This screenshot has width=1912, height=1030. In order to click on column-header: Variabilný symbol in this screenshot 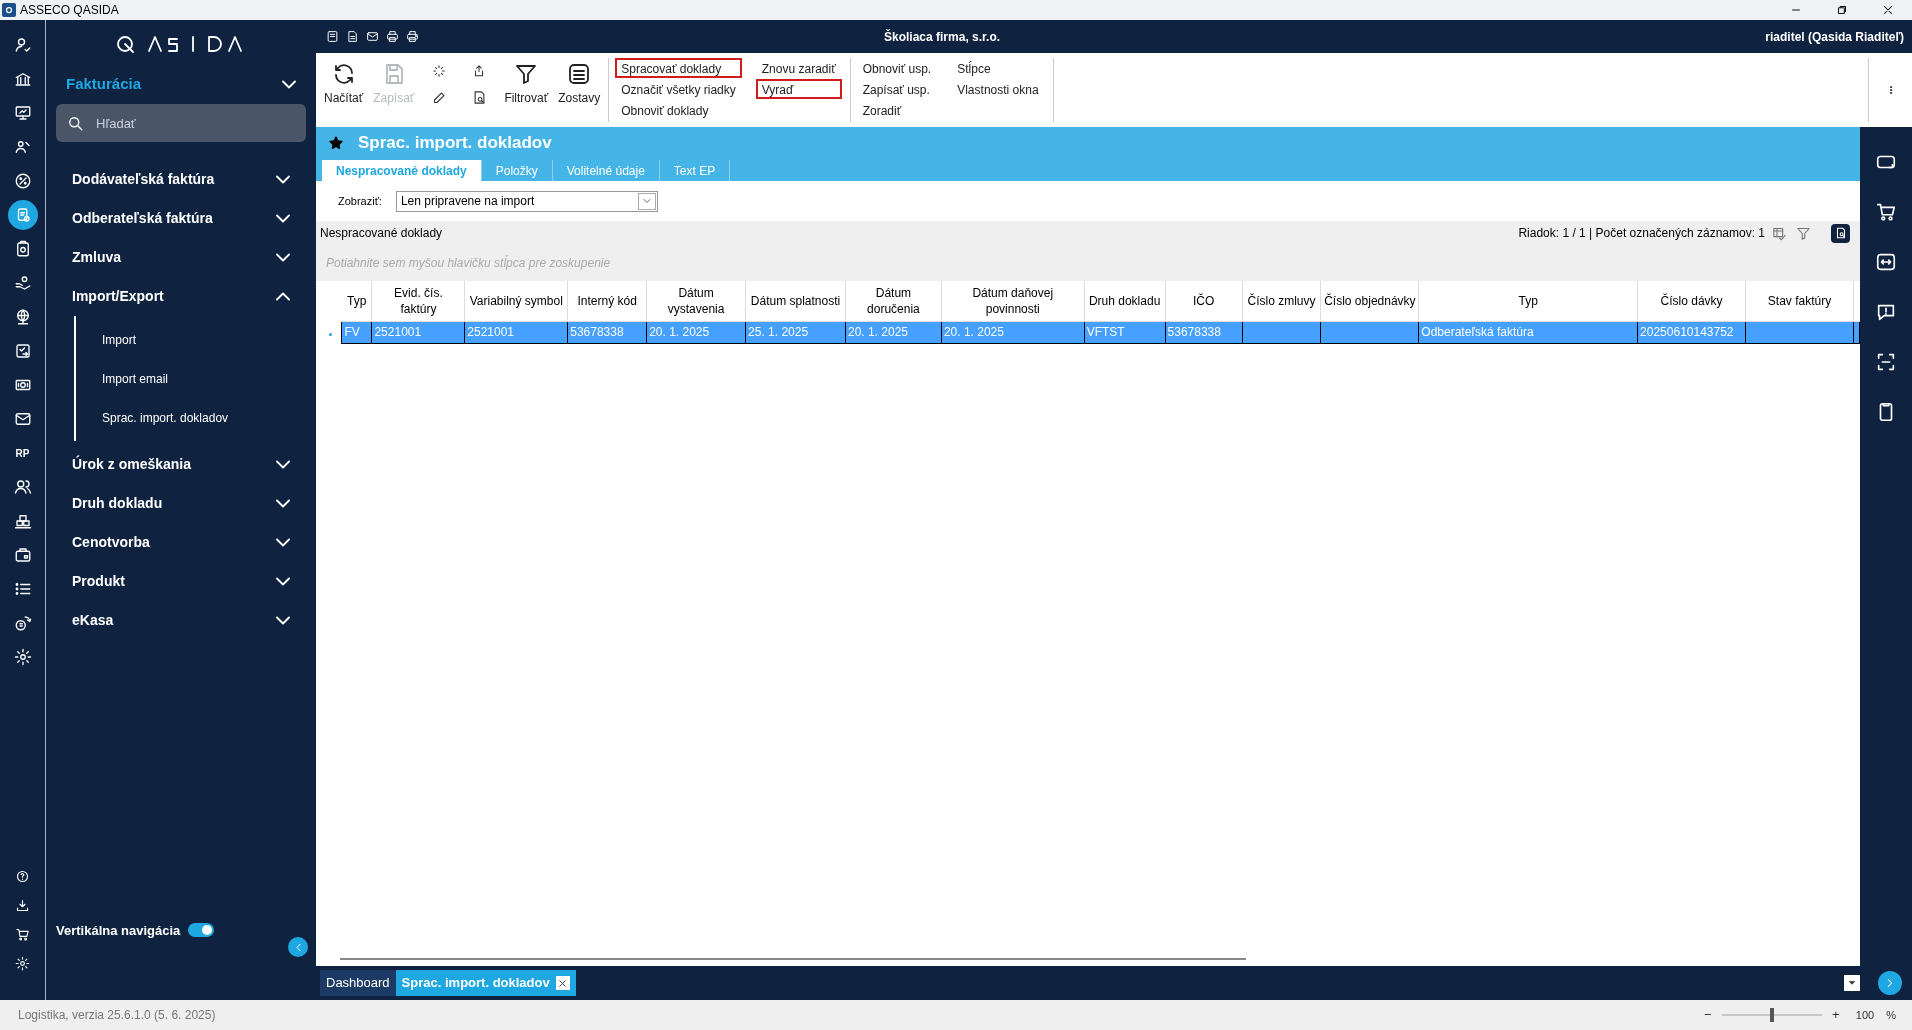, I will do `click(516, 301)`.